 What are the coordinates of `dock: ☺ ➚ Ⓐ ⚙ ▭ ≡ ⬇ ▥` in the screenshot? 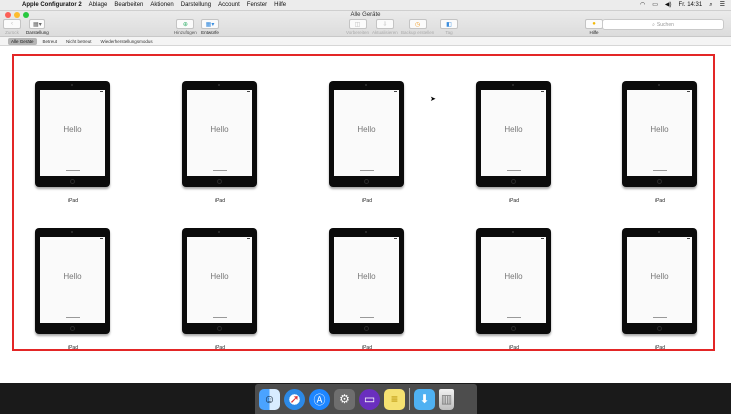 It's located at (366, 399).